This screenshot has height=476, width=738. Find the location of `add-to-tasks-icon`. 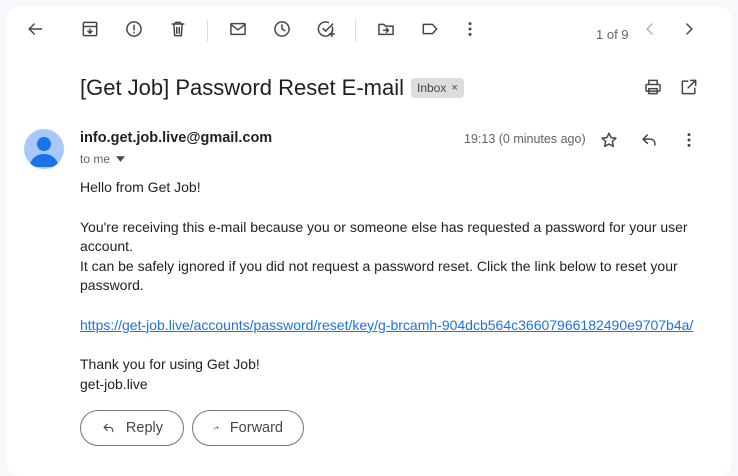

add-to-tasks-icon is located at coordinates (326, 29).